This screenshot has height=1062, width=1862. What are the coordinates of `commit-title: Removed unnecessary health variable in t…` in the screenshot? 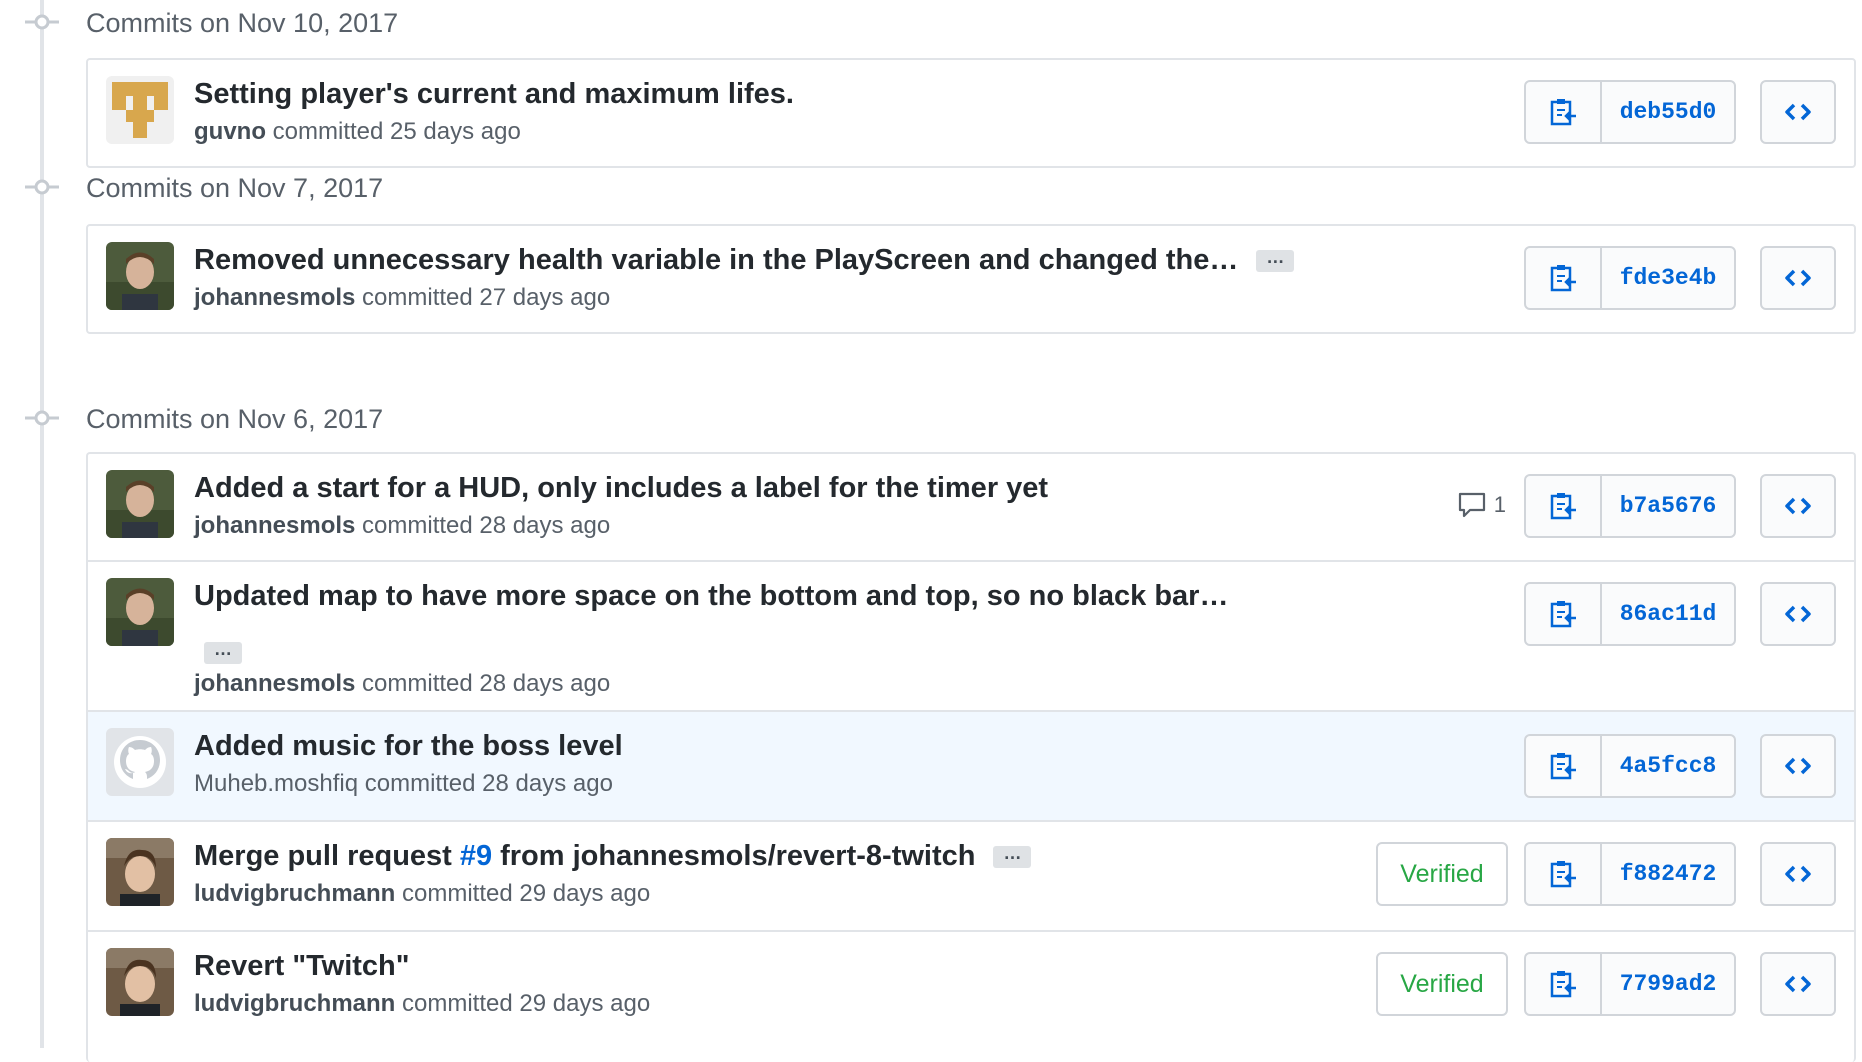 It's located at (744, 260).